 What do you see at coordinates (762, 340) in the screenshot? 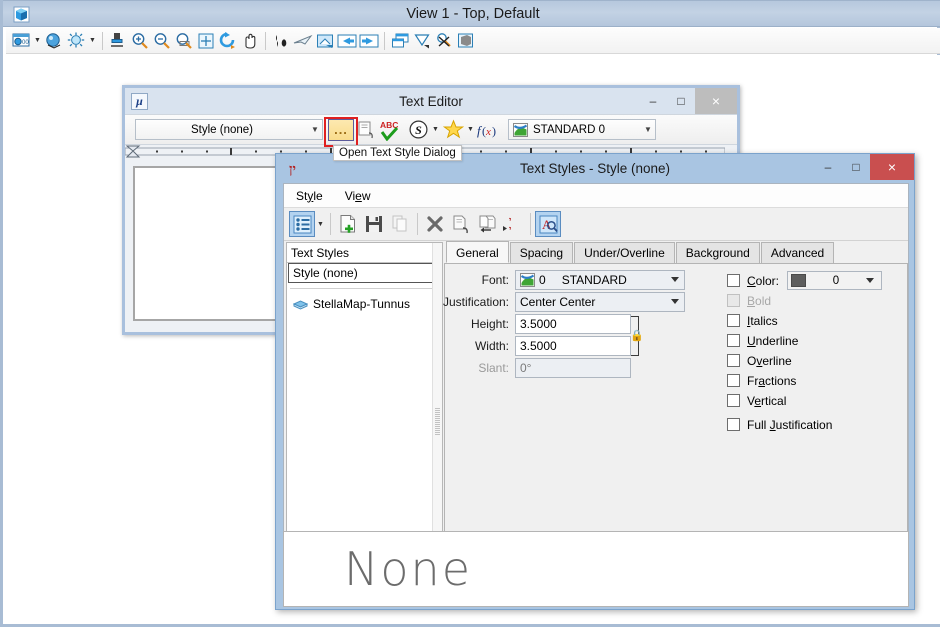
I see `underline-checkbox-row: Underline` at bounding box center [762, 340].